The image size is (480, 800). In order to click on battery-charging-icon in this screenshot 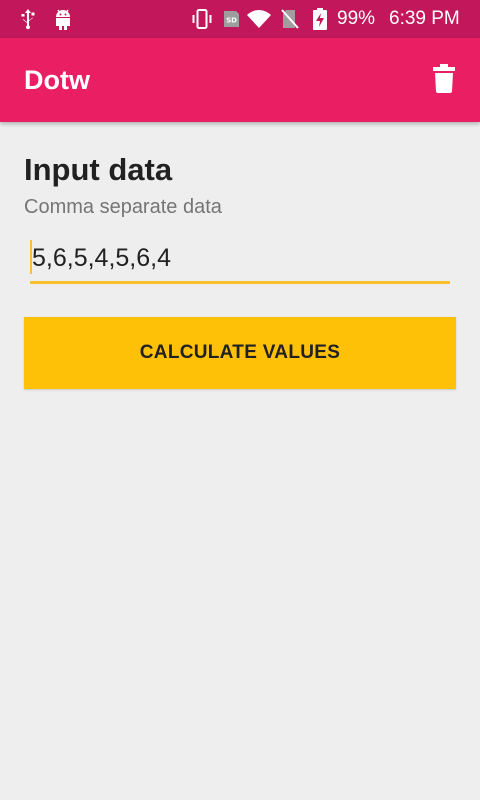, I will do `click(320, 19)`.